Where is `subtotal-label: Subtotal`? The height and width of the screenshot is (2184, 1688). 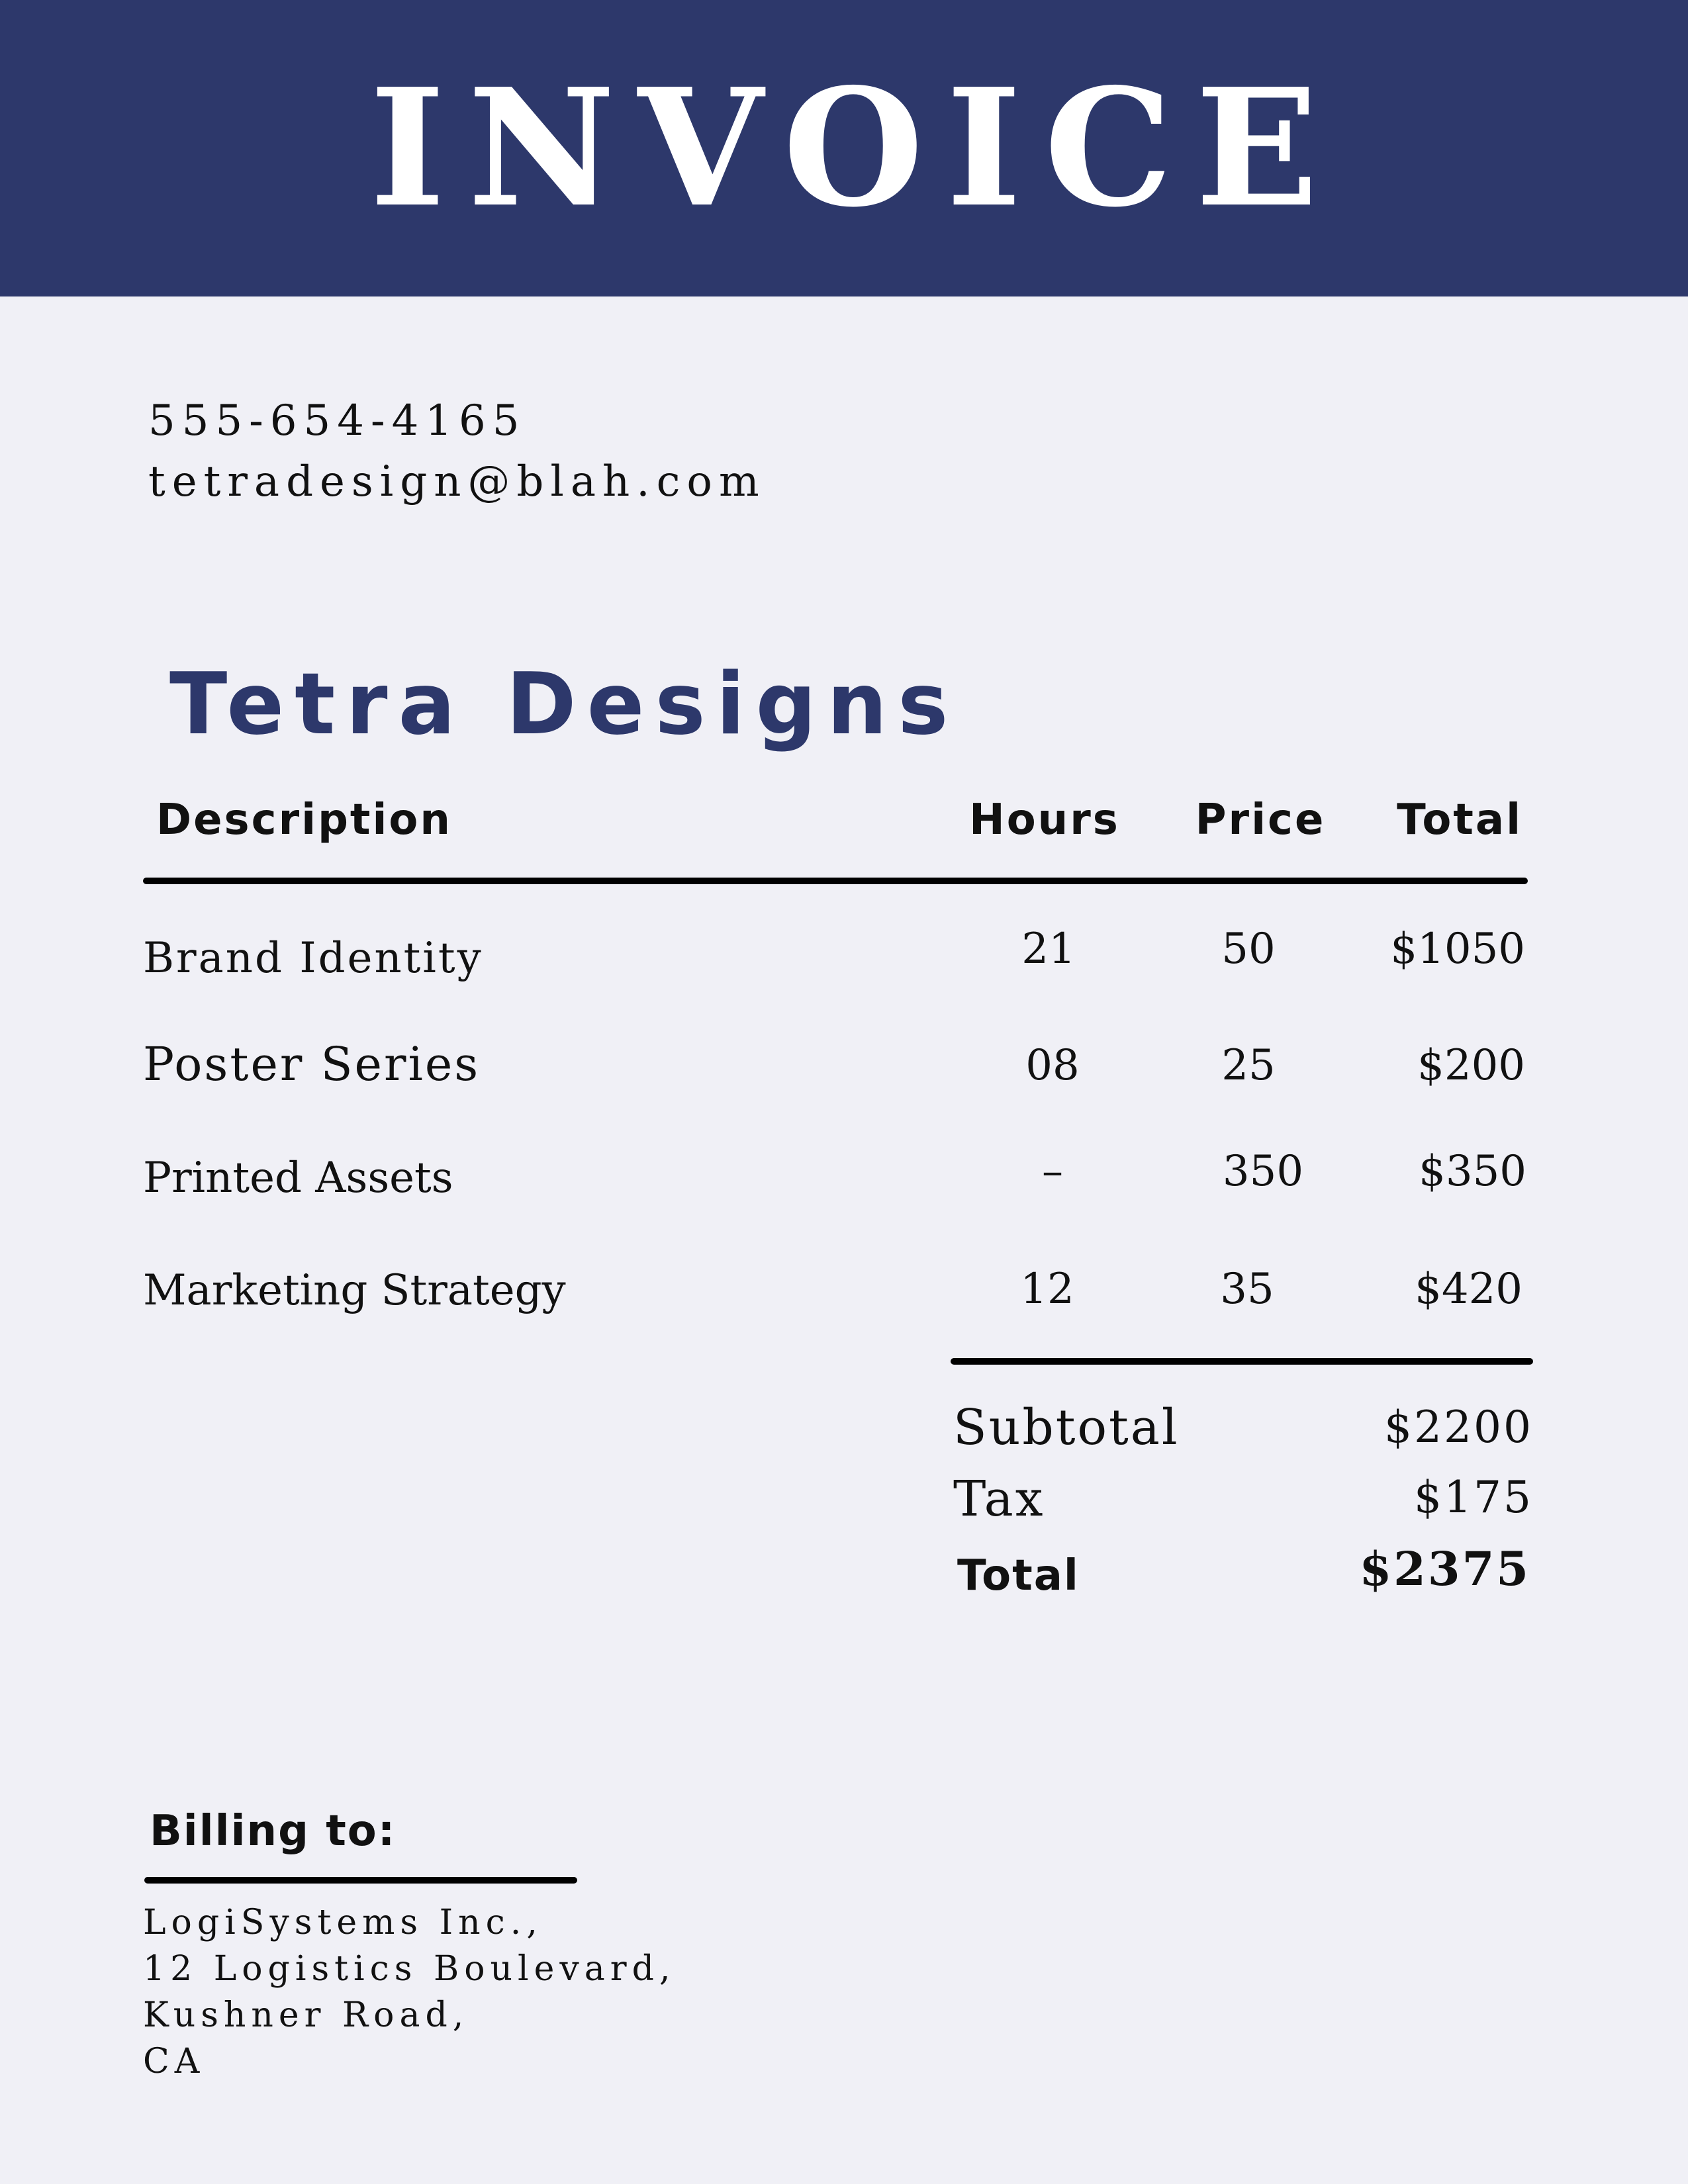 subtotal-label: Subtotal is located at coordinates (1066, 1427).